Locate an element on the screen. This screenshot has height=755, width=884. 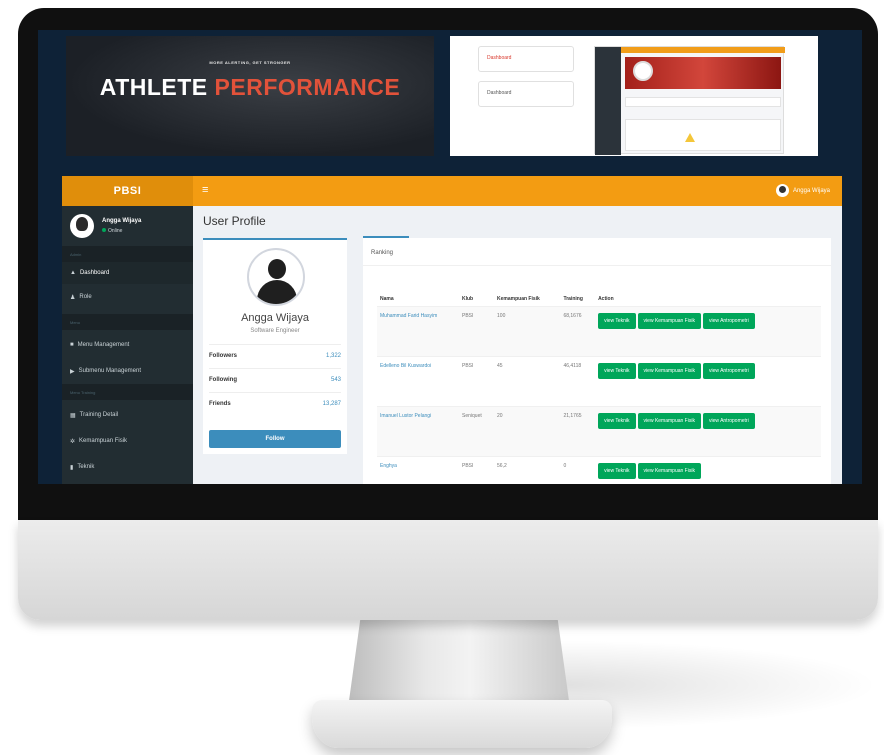
banner-kicker: MORE ALERTING, GET STRONGER is located at coordinates (250, 62).